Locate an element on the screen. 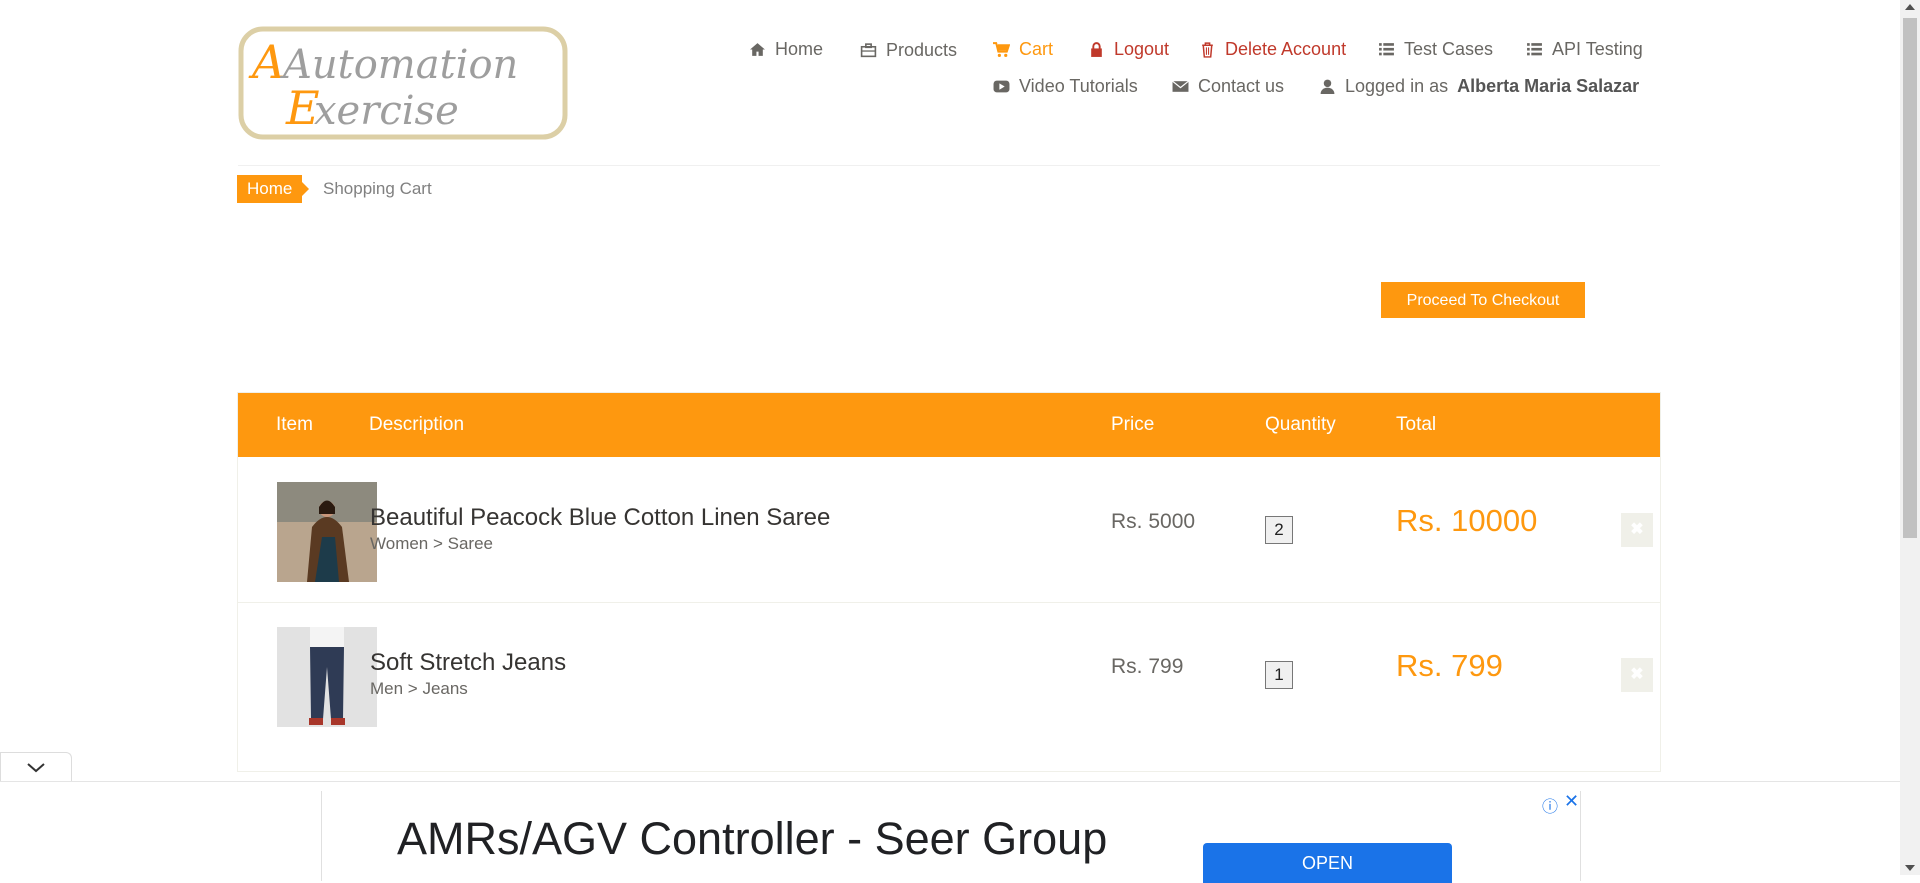 The image size is (1920, 883). breadcrumb-current: Shopping Cart is located at coordinates (377, 188).